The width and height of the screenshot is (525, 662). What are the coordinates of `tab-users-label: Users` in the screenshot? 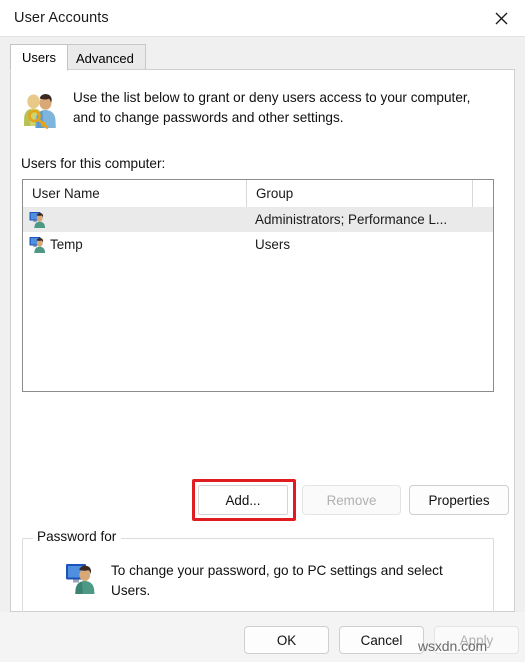 It's located at (39, 57).